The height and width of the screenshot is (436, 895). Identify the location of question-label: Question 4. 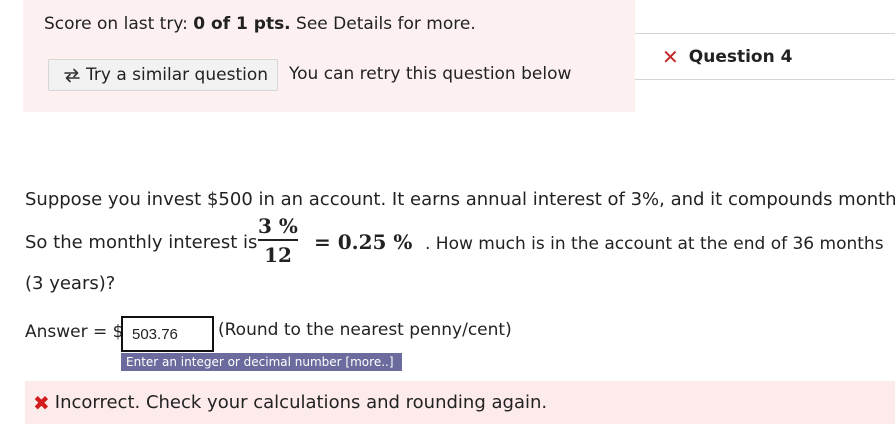
(740, 56).